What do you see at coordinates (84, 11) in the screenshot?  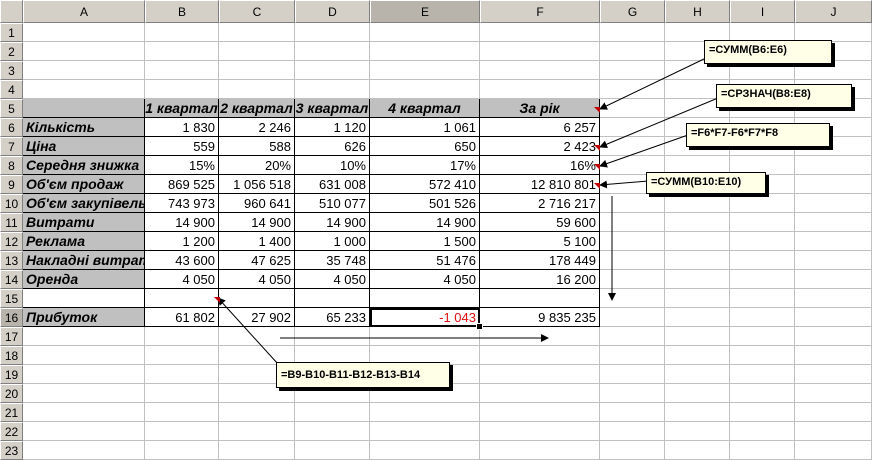 I see `column-header-a: A` at bounding box center [84, 11].